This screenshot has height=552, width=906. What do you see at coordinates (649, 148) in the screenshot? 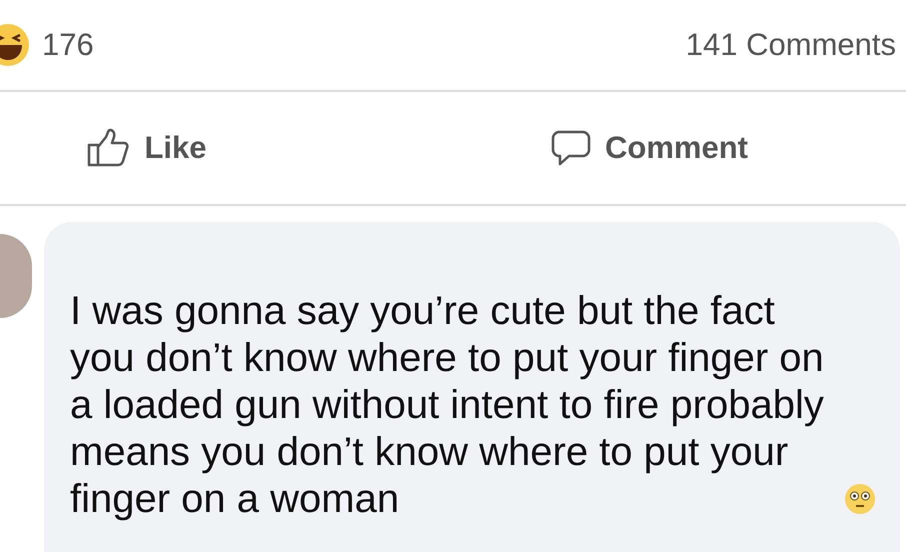
I see `comment-button: Comment` at bounding box center [649, 148].